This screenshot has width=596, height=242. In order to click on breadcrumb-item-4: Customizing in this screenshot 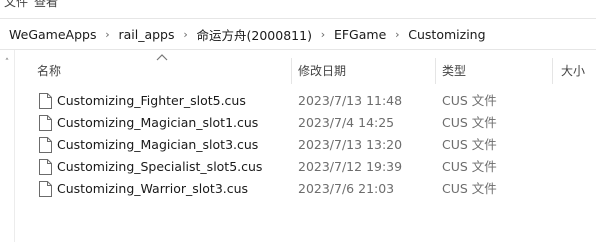, I will do `click(446, 34)`.